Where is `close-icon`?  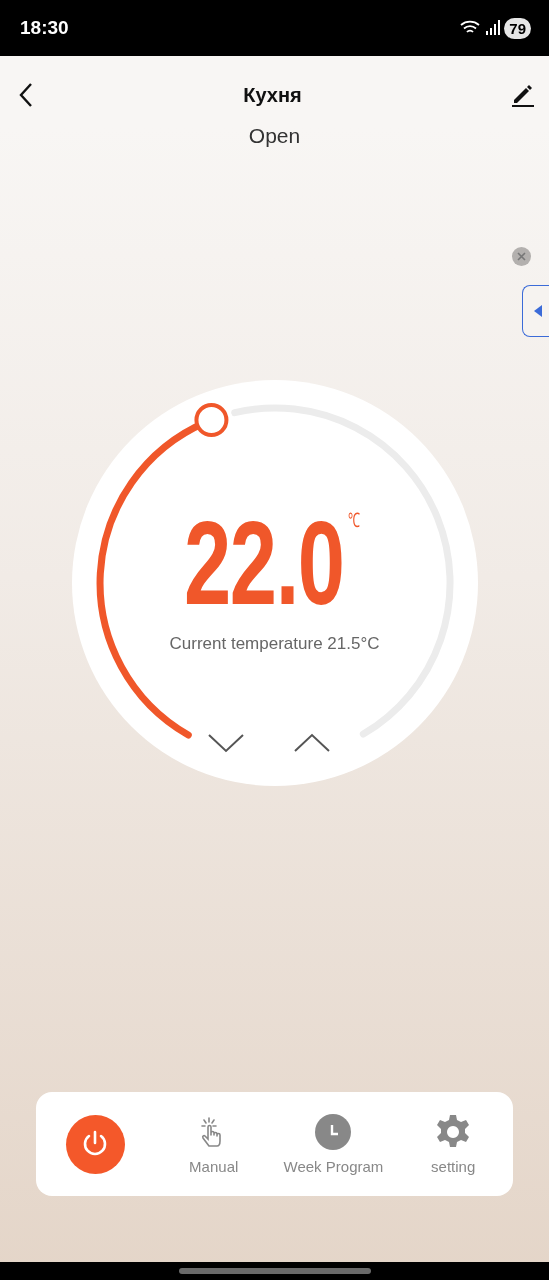 close-icon is located at coordinates (521, 256).